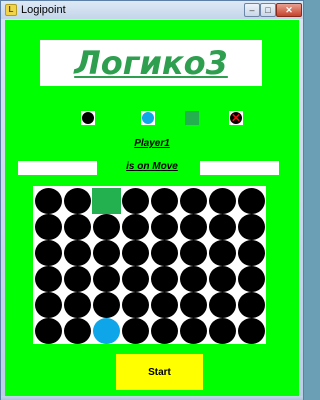 Image resolution: width=320 pixels, height=400 pixels. What do you see at coordinates (236, 118) in the screenshot?
I see `legend-blocked-piece: ✕` at bounding box center [236, 118].